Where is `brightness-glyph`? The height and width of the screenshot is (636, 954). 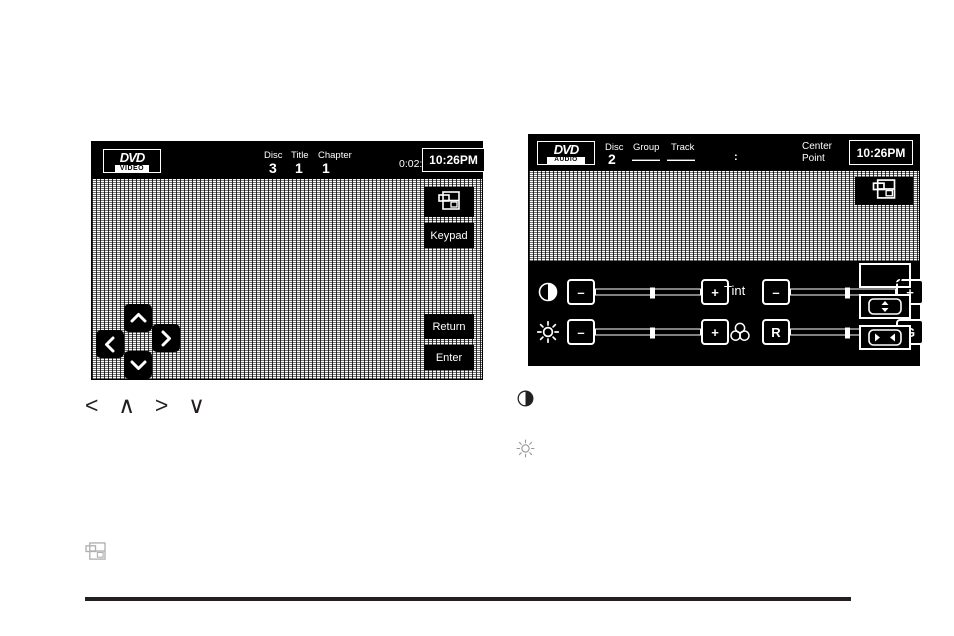
brightness-glyph is located at coordinates (525, 448).